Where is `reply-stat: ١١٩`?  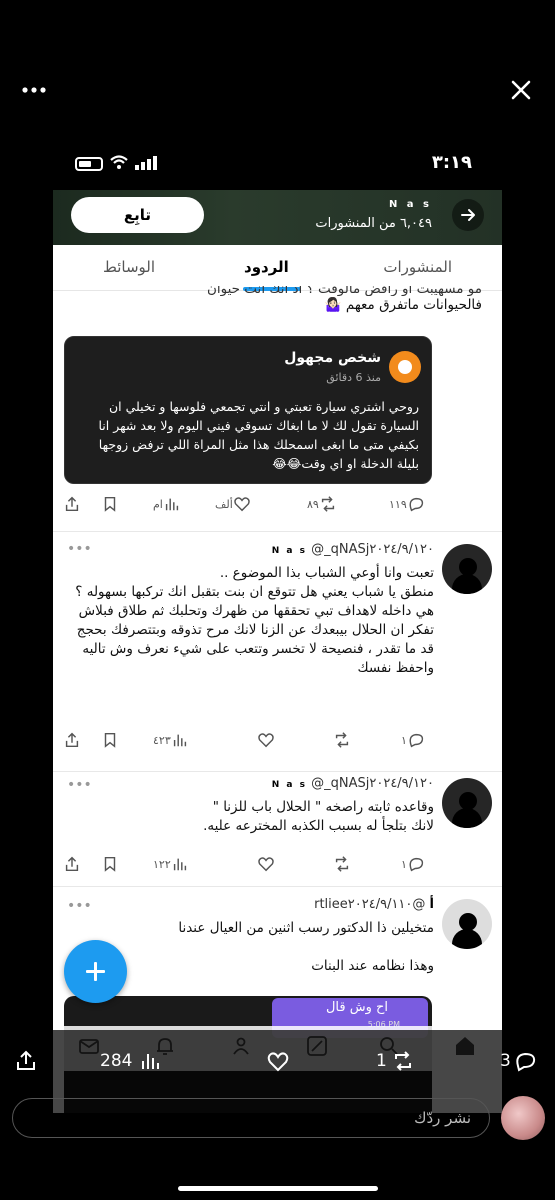 reply-stat: ١١٩ is located at coordinates (406, 504).